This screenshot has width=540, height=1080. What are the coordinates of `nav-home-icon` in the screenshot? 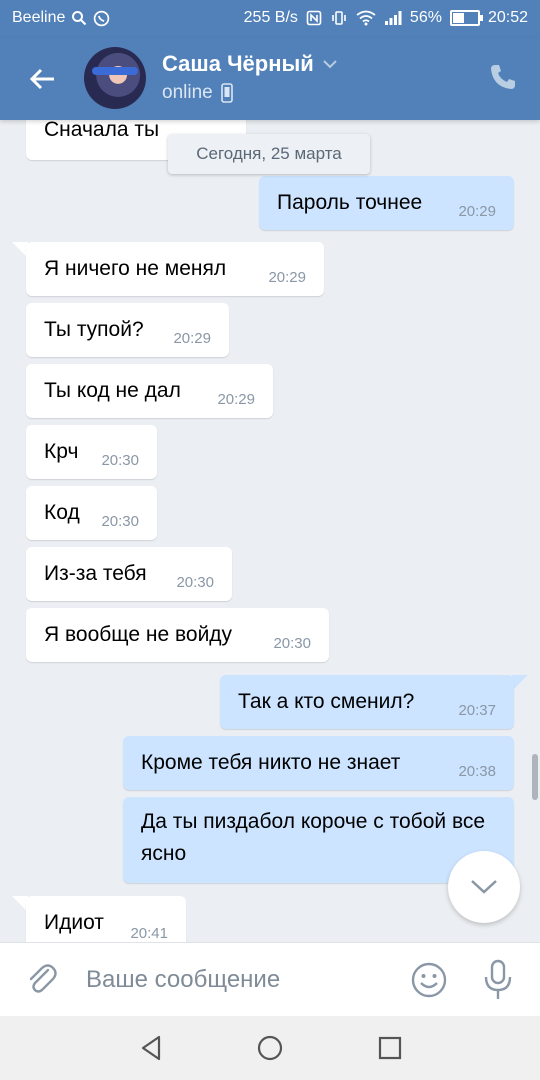 It's located at (270, 1048).